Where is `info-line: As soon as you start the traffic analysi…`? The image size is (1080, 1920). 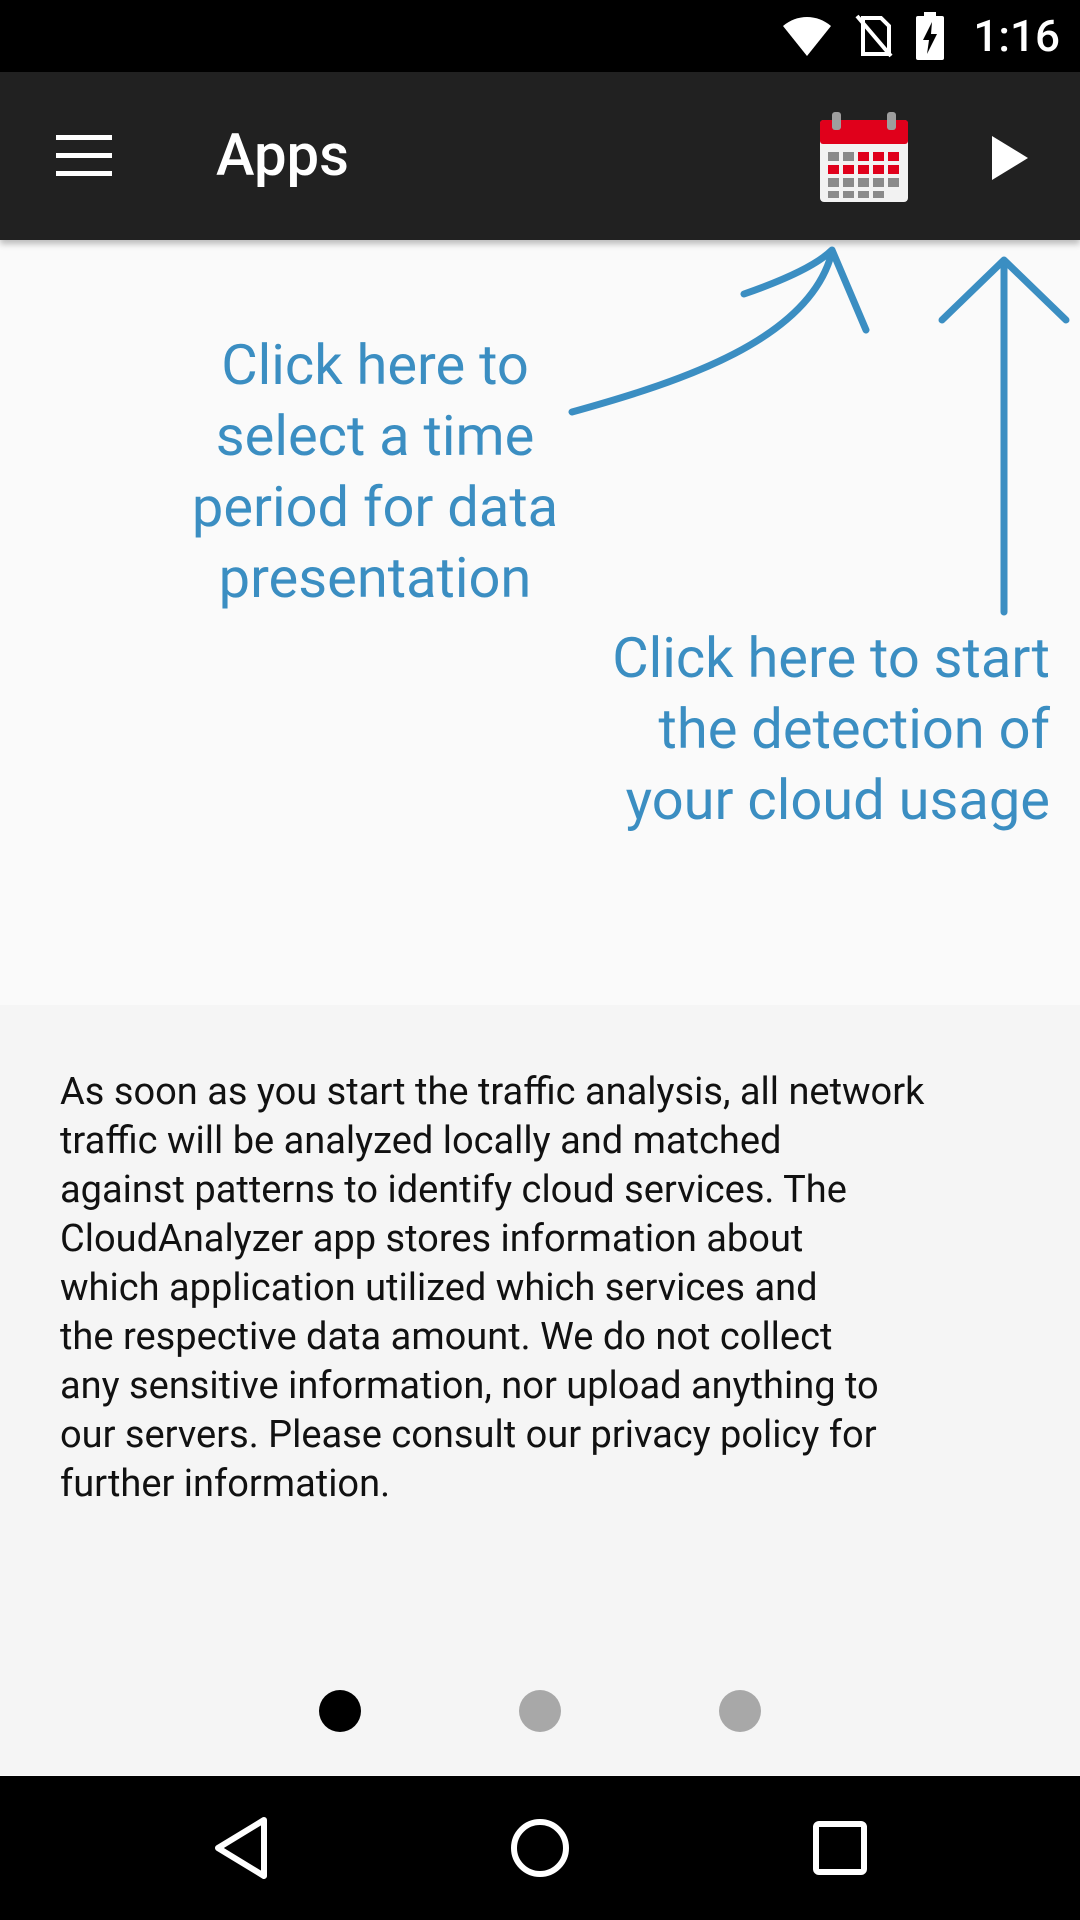 info-line: As soon as you start the traffic analysi… is located at coordinates (492, 1092).